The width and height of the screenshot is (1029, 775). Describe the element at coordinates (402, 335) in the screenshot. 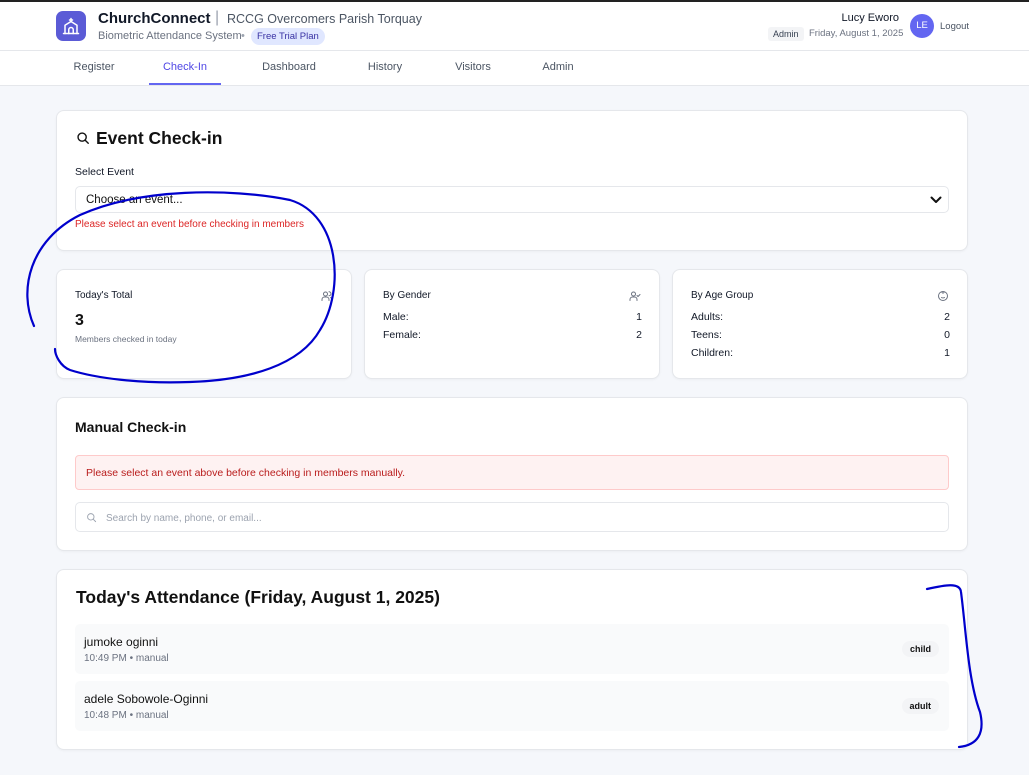

I see `gender-row-label: Female:` at that location.